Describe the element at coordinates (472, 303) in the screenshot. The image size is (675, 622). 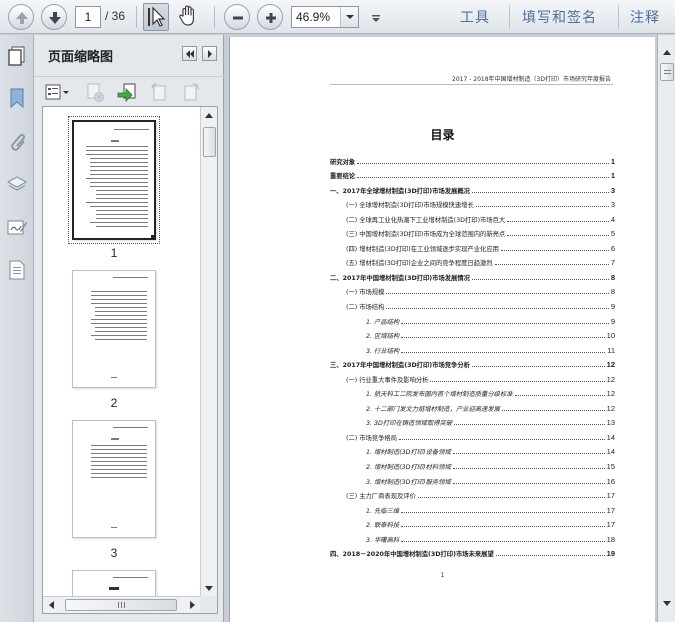
I see `toc-entry: (二) 市场结构 9` at that location.